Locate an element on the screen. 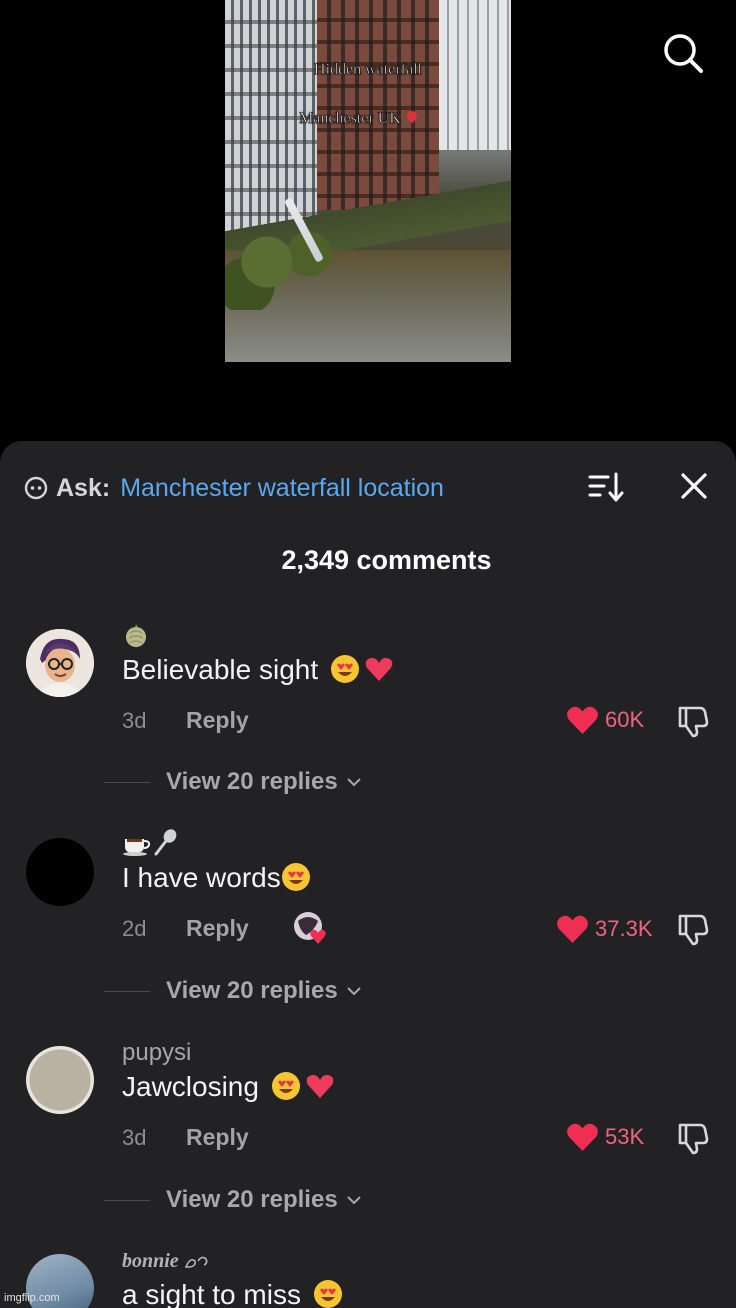 This screenshot has width=736, height=1308. comment-username: pupysi is located at coordinates (156, 1053).